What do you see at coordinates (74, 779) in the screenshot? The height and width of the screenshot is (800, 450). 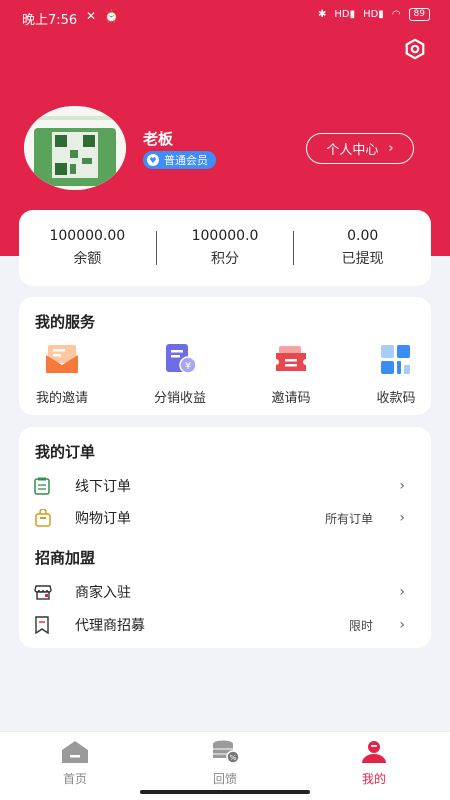 I see `nav-label: 首页` at bounding box center [74, 779].